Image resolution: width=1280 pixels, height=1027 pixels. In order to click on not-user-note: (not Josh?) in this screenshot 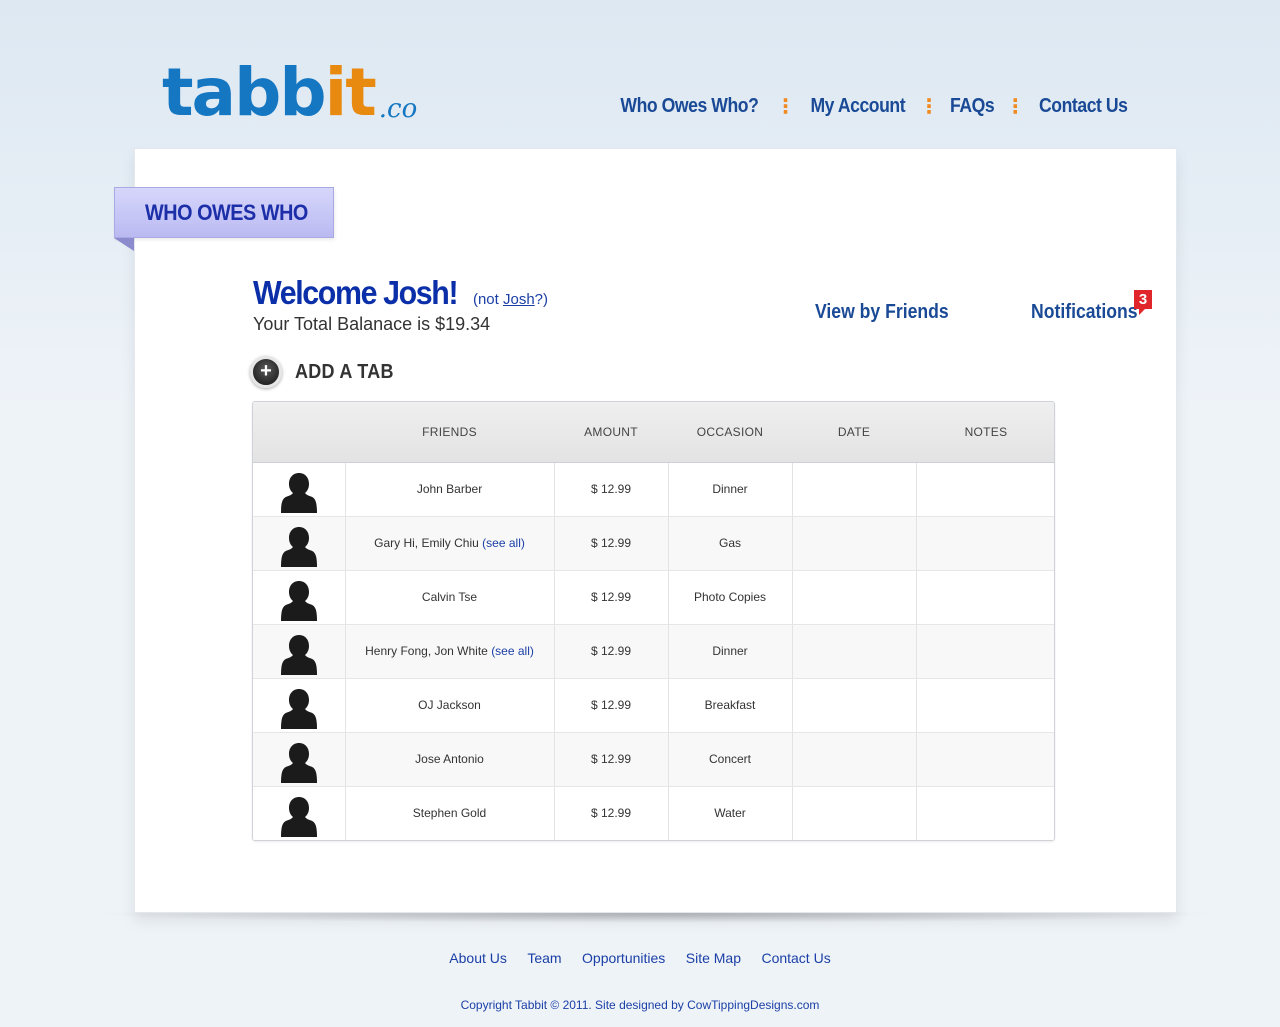, I will do `click(510, 299)`.